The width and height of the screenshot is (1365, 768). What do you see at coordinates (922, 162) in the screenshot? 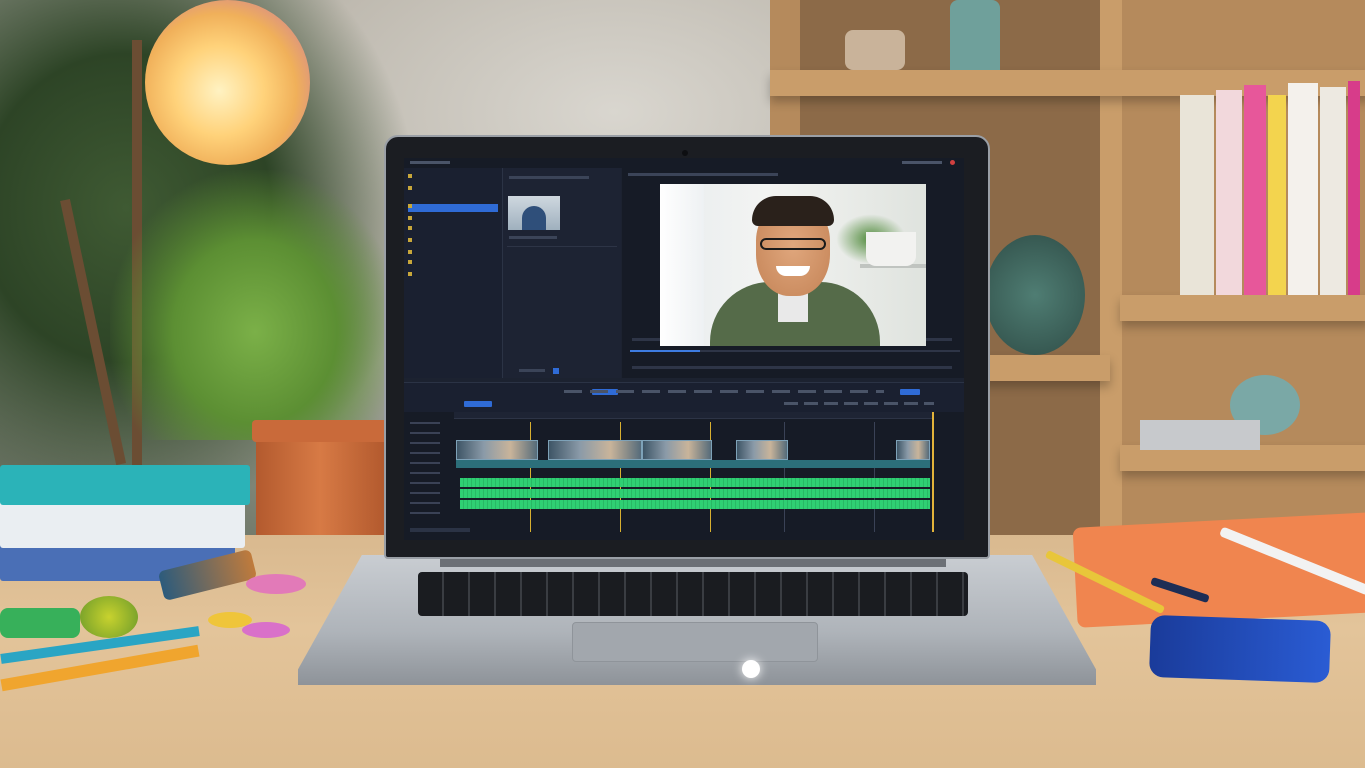
I see `window-title` at bounding box center [922, 162].